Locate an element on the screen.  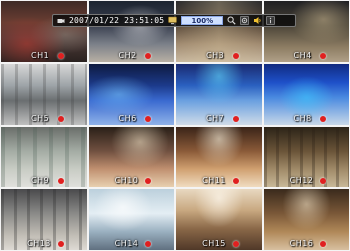
camera-tile-ch15: CH15 is located at coordinates (219, 219).